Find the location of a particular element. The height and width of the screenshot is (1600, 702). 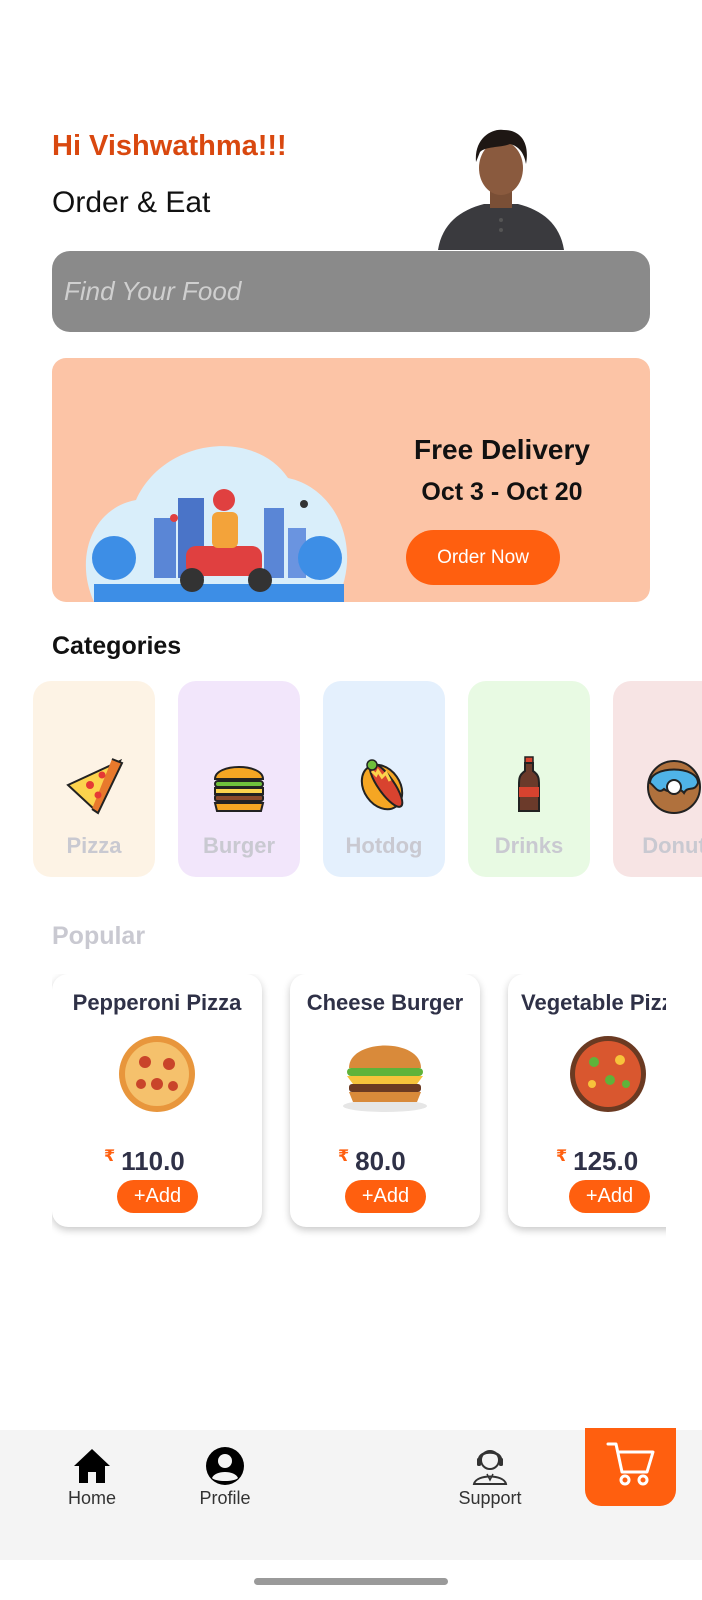

category-label: Pizza is located at coordinates (94, 845).